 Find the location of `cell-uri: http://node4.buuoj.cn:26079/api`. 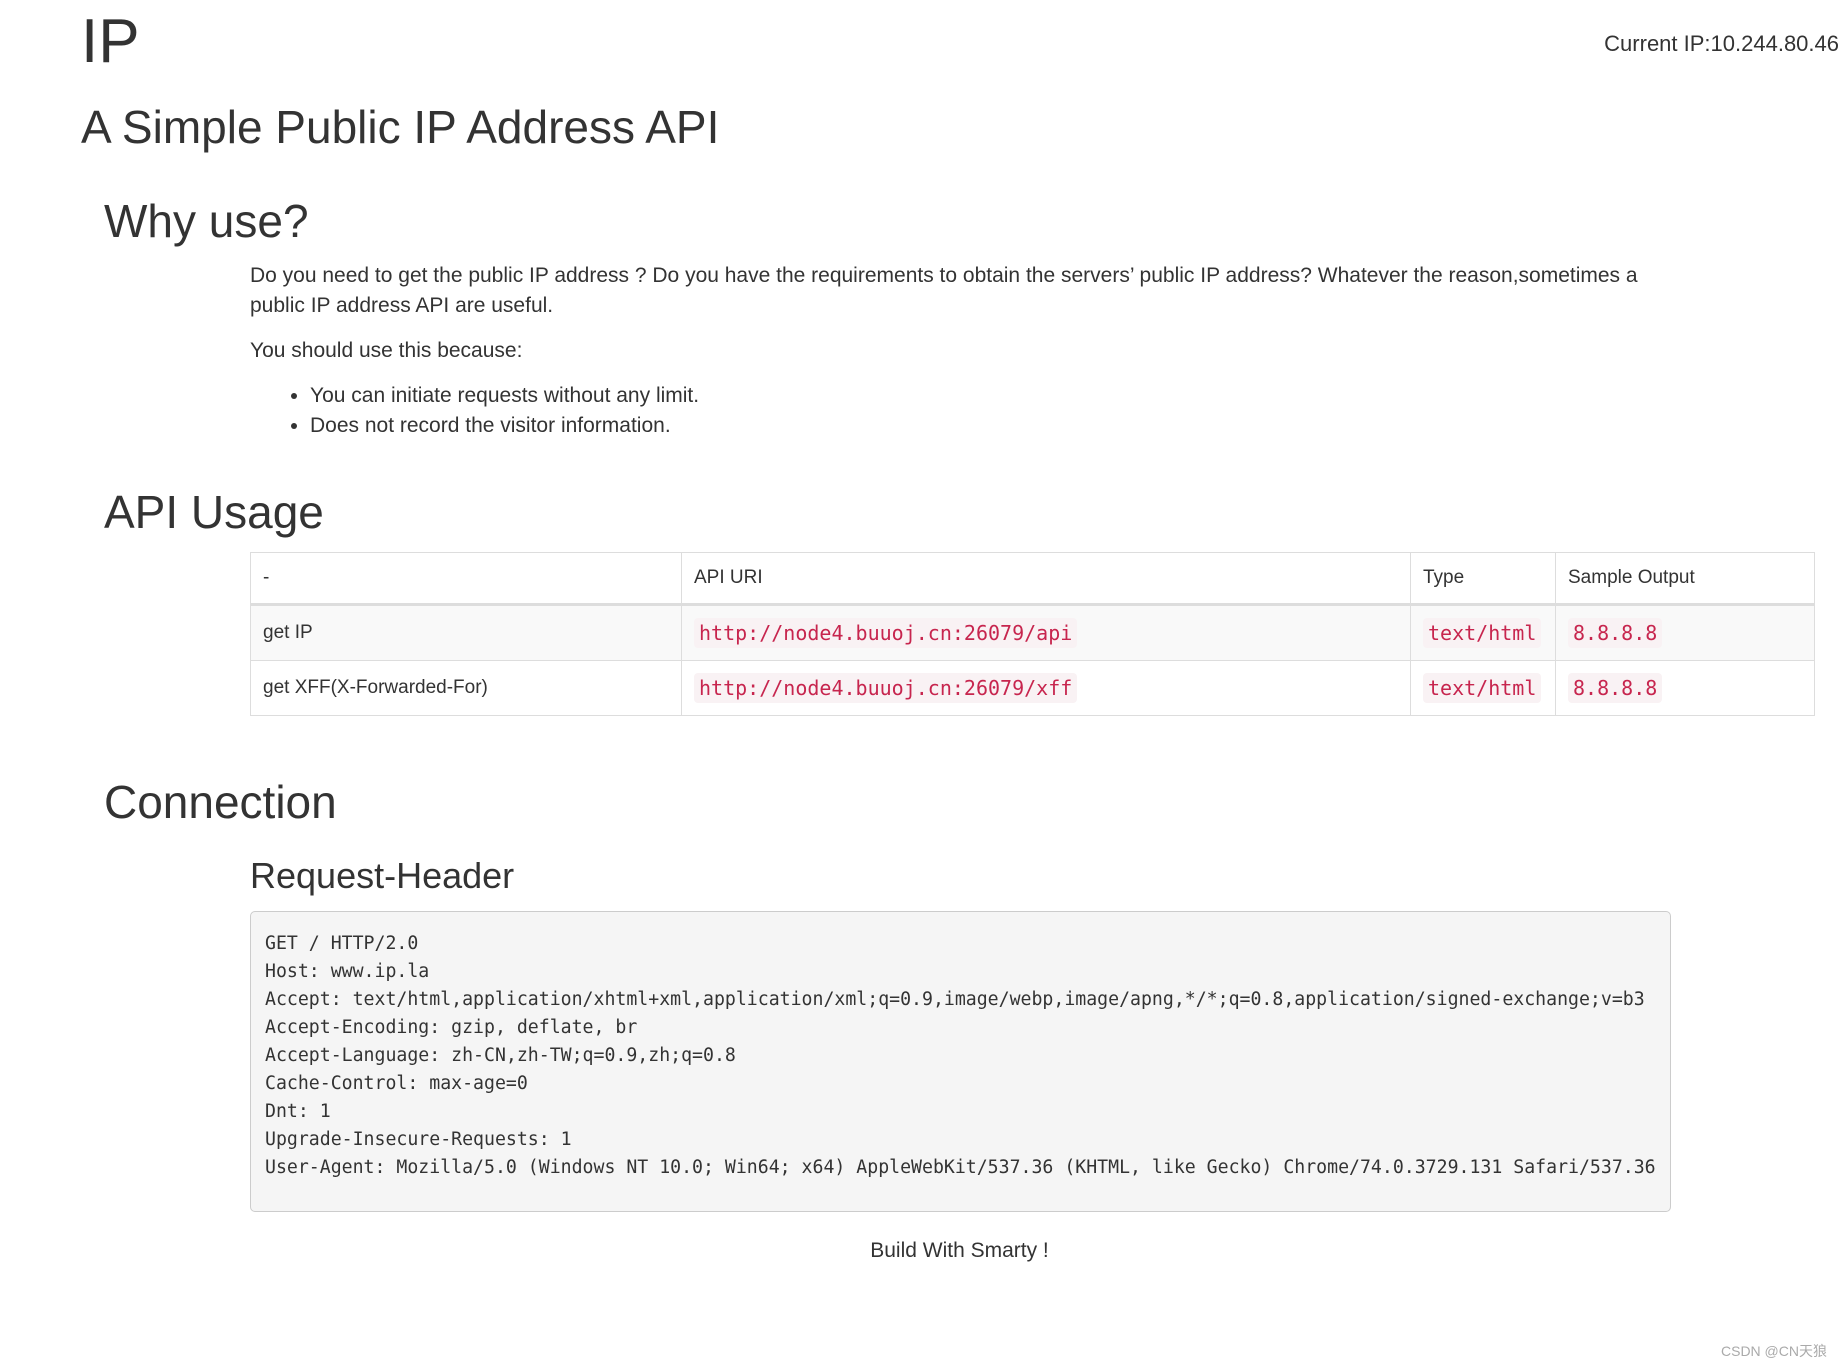

cell-uri: http://node4.buuoj.cn:26079/api is located at coordinates (1046, 632).